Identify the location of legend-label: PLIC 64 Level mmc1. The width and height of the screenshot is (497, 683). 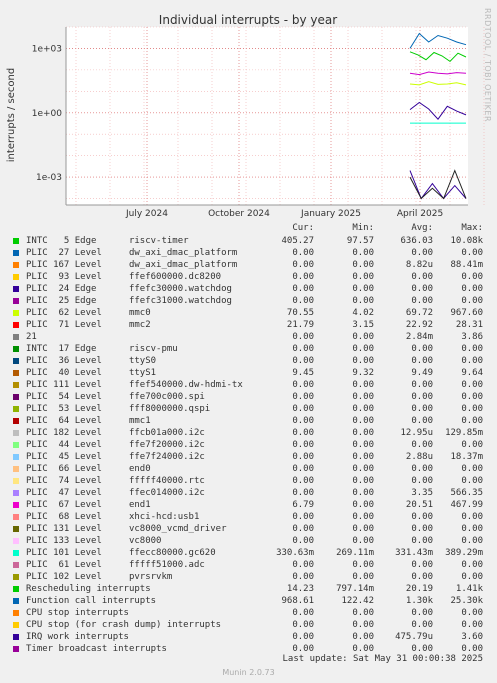
(88, 421).